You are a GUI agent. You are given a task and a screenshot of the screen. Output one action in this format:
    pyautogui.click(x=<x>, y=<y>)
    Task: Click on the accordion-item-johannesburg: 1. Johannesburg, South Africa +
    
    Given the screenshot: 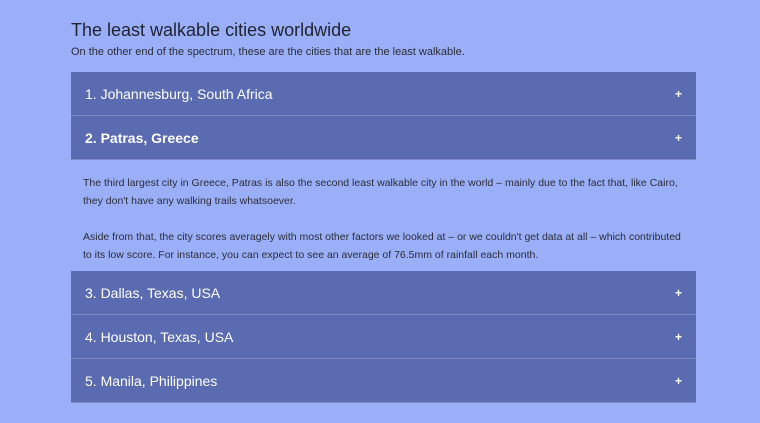 What is the action you would take?
    pyautogui.click(x=383, y=94)
    